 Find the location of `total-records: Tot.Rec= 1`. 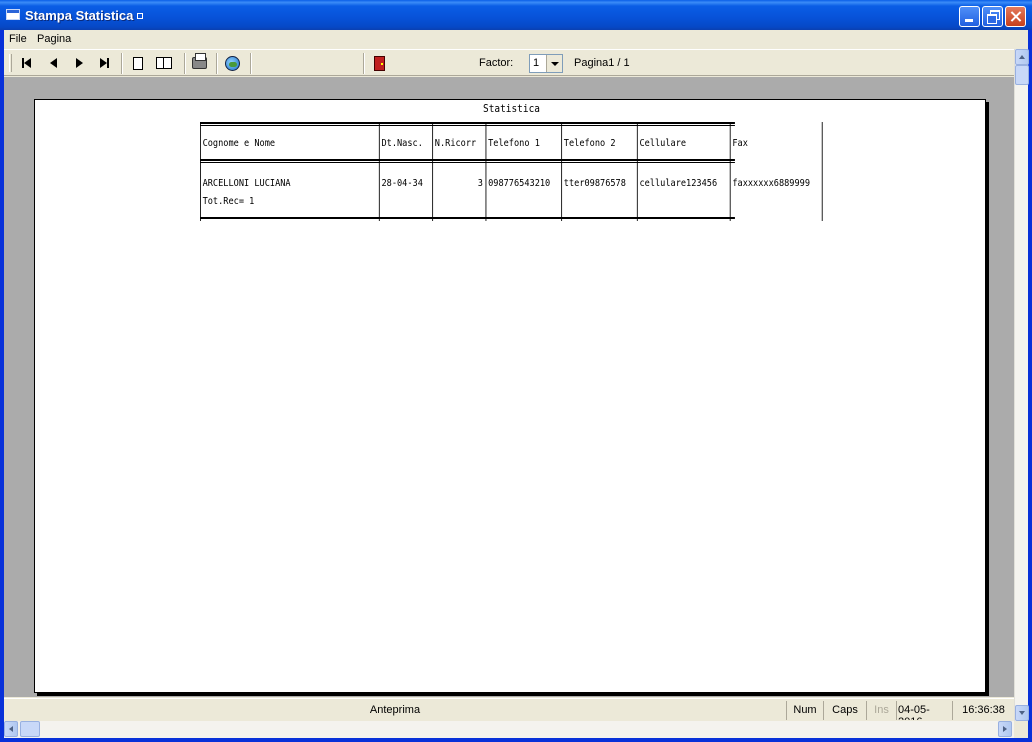

total-records: Tot.Rec= 1 is located at coordinates (228, 201).